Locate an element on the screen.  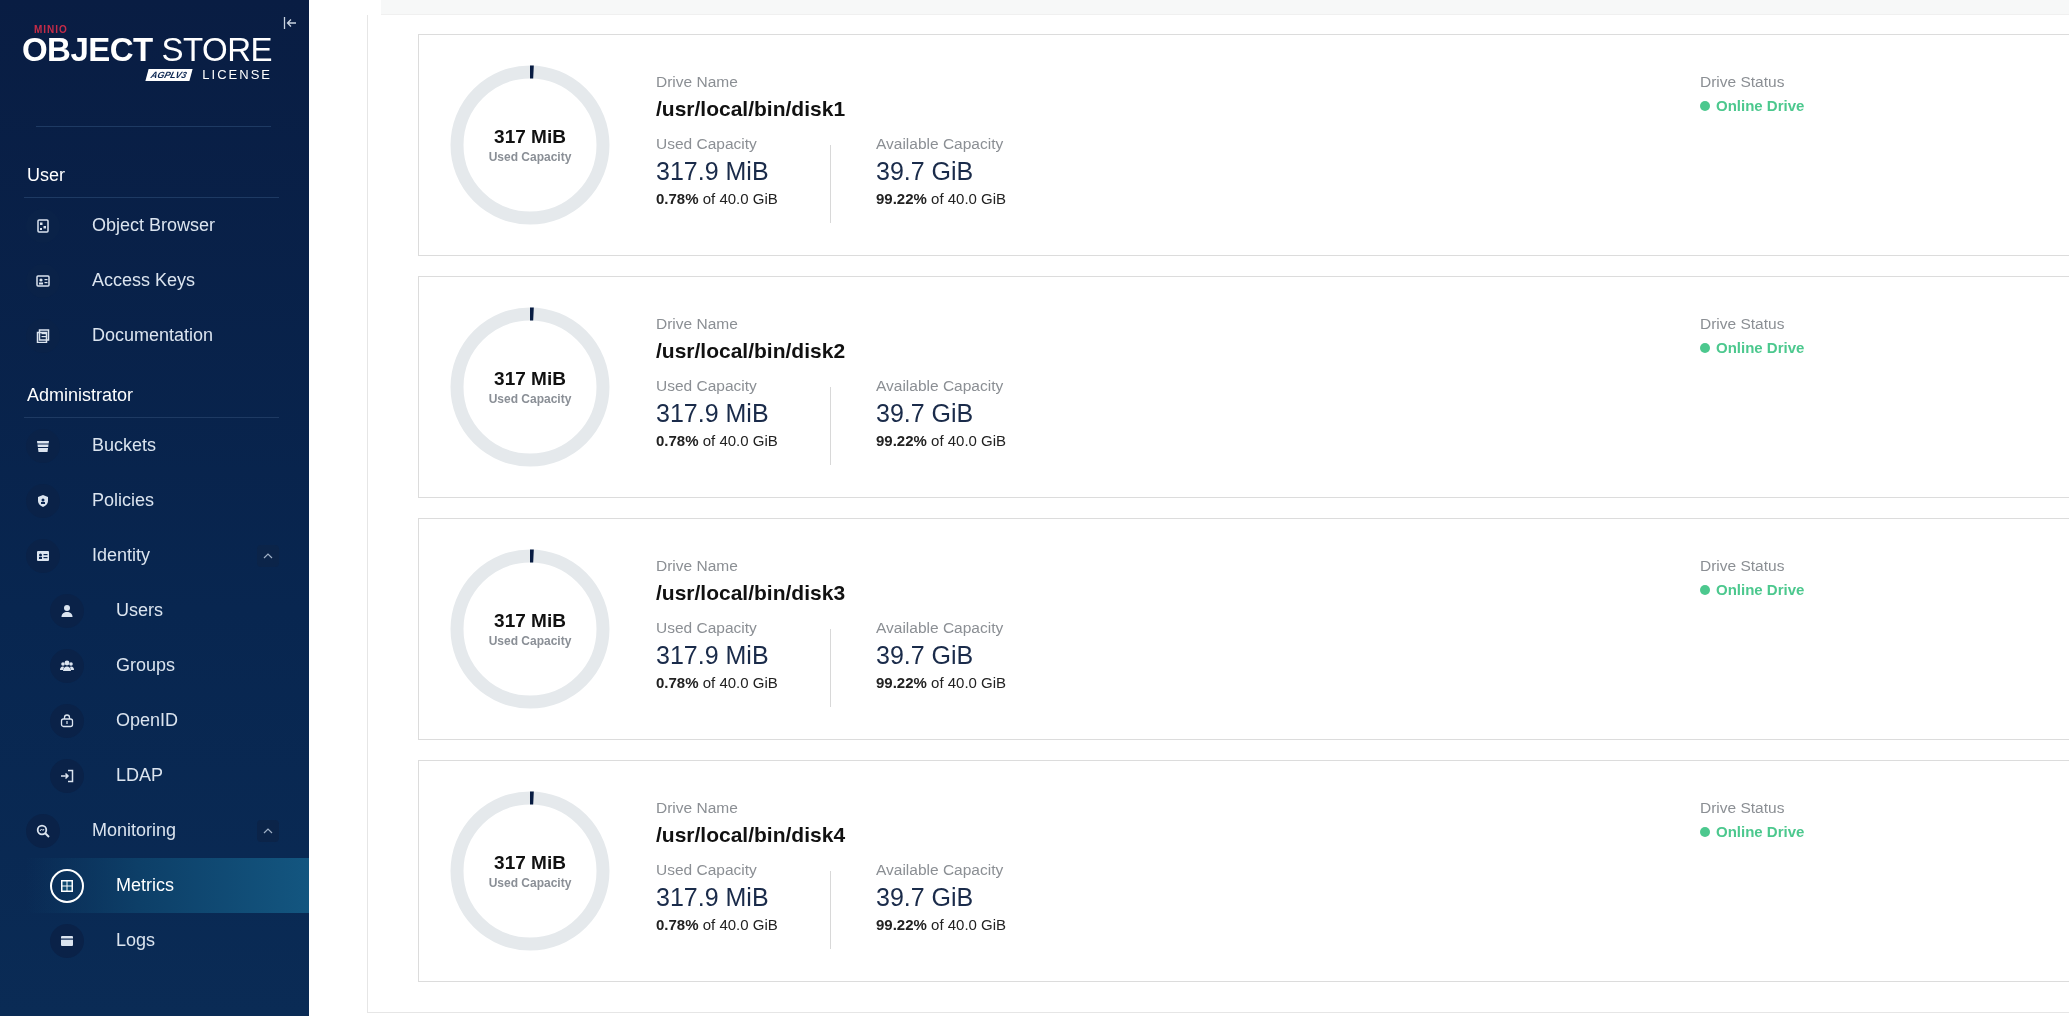
nav-item: Access Keys is located at coordinates (154, 280).